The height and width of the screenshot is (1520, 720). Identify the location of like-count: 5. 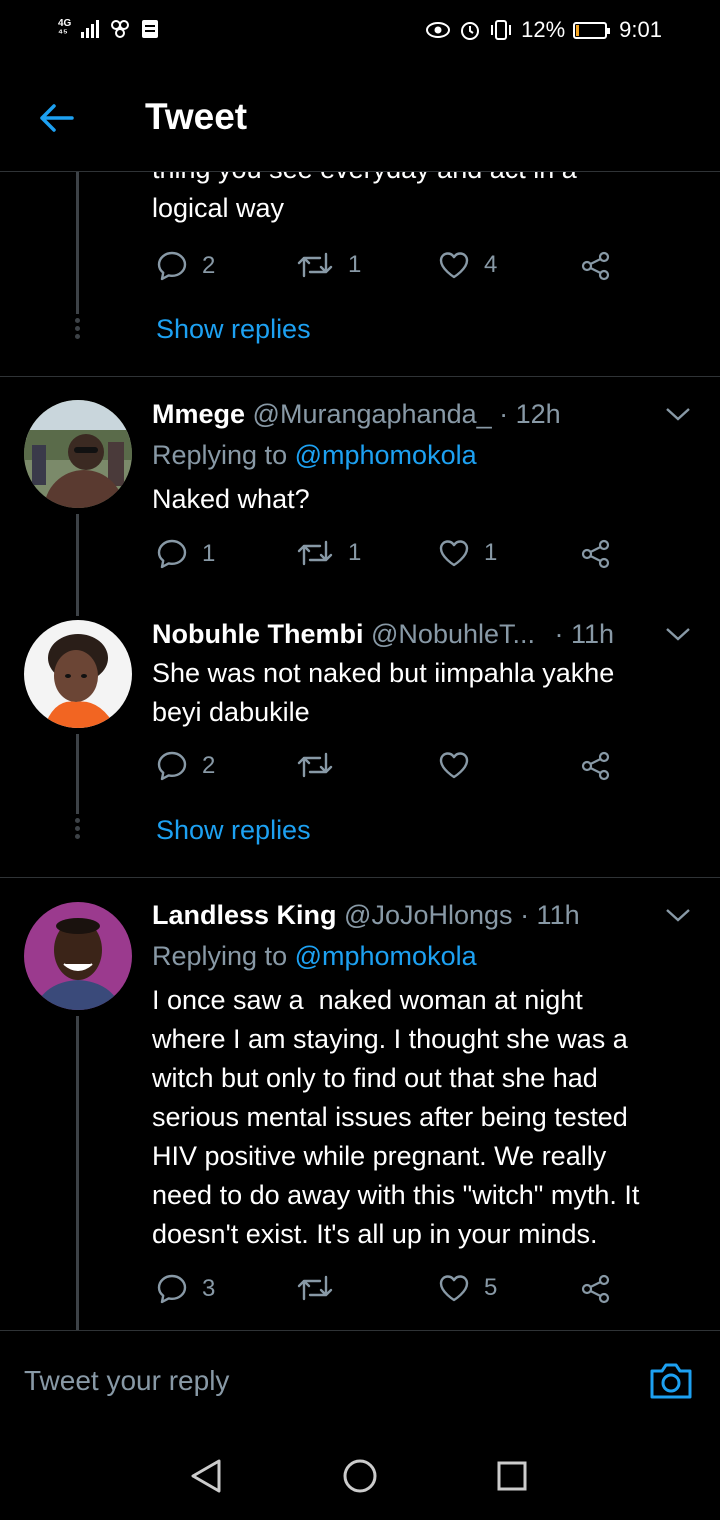
(491, 1287).